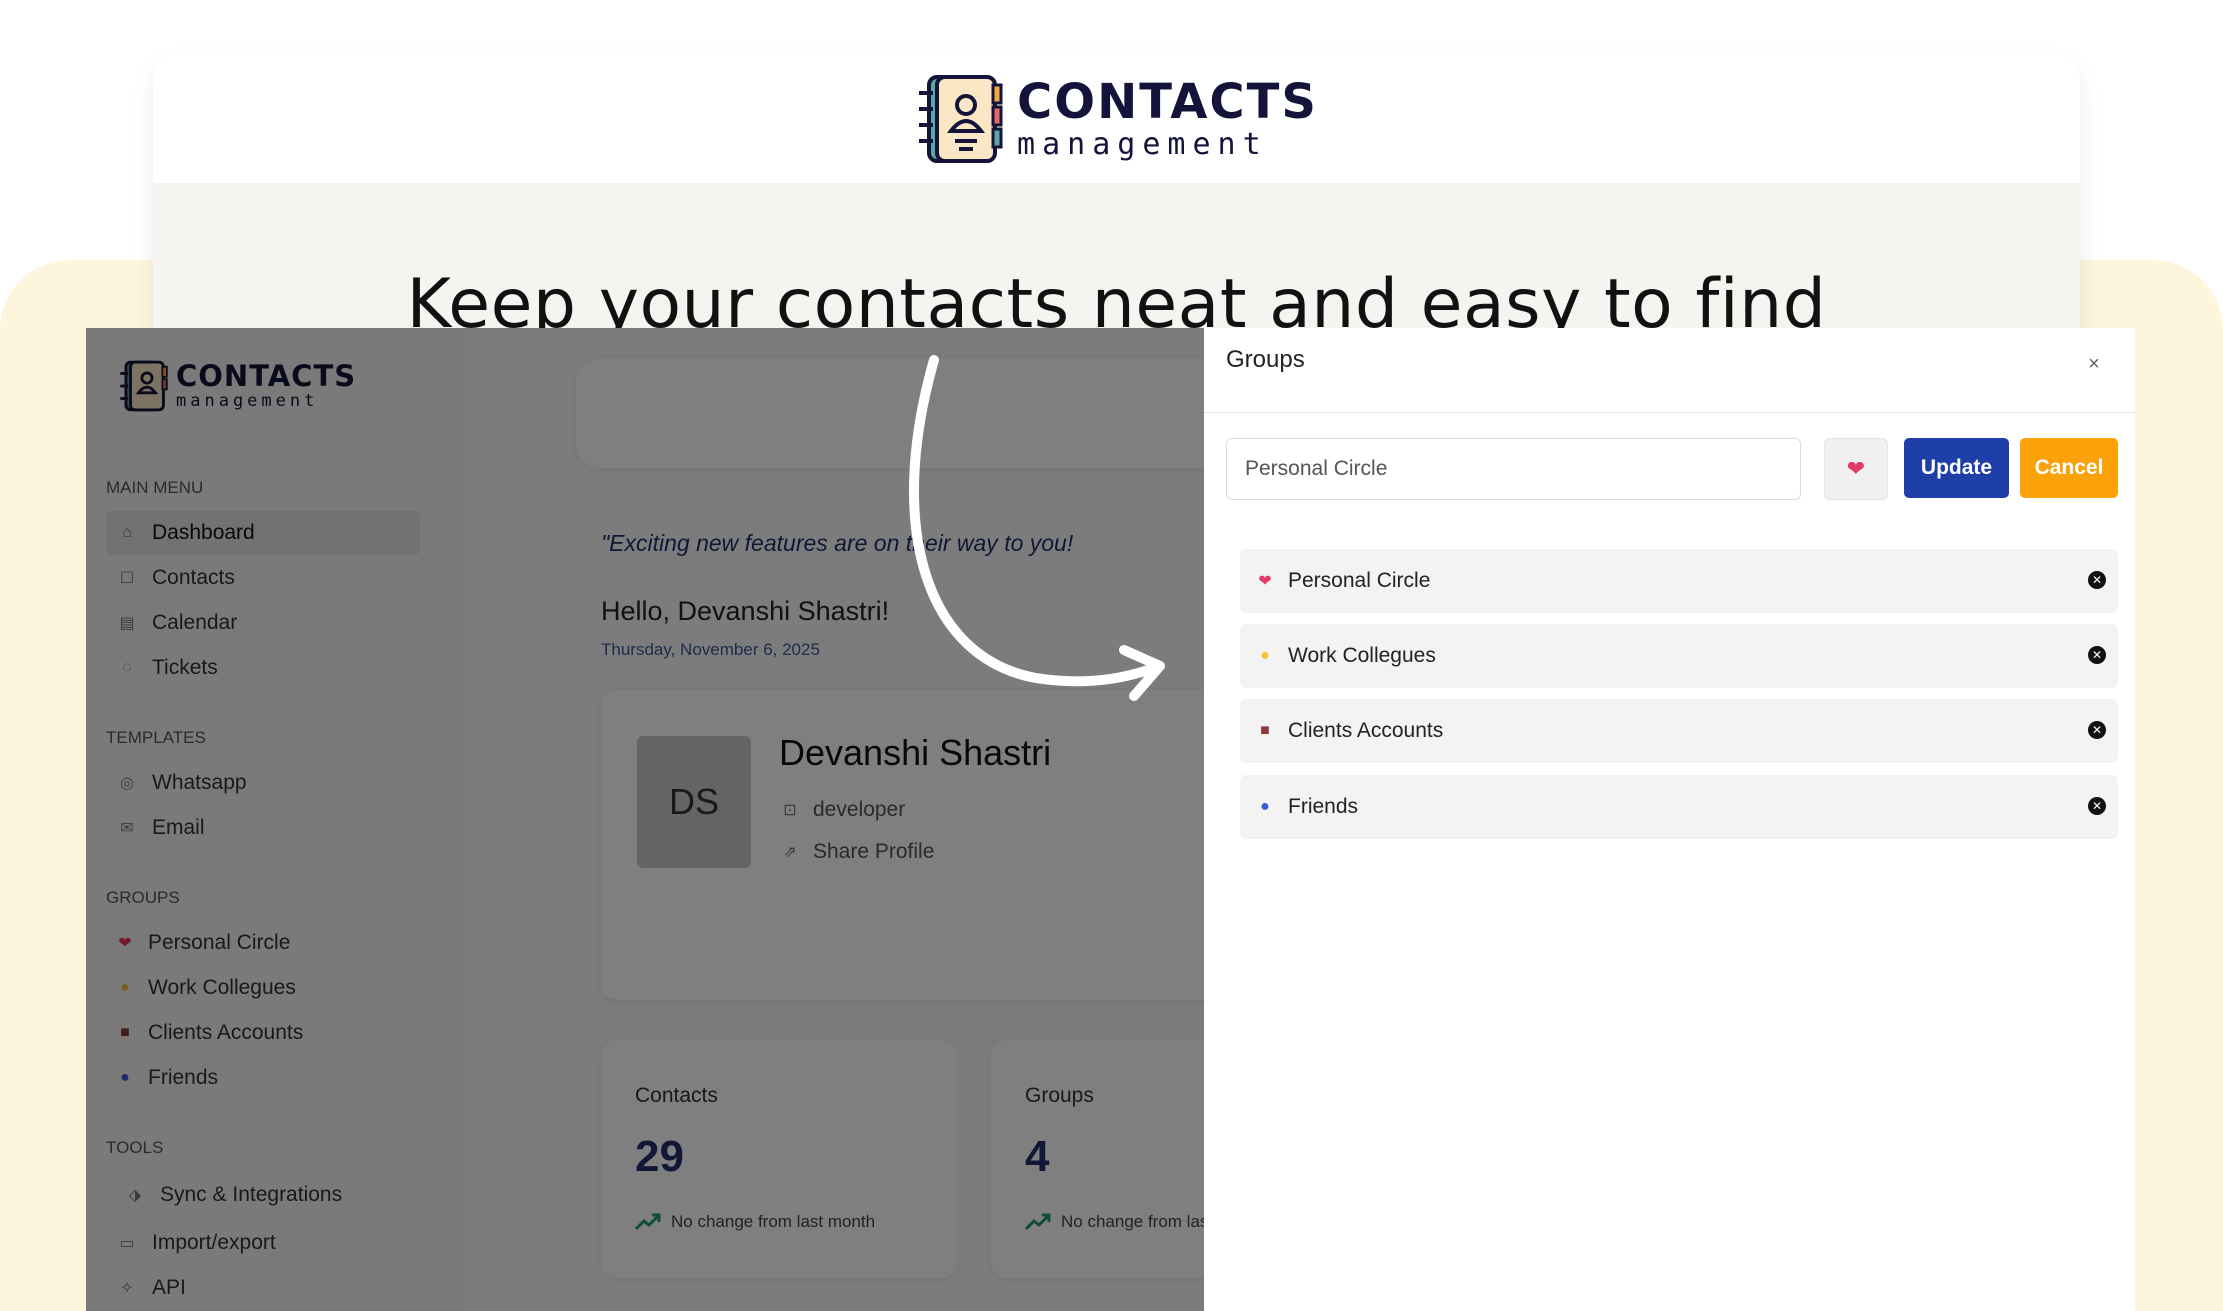 The height and width of the screenshot is (1311, 2223). Describe the element at coordinates (1679, 581) in the screenshot. I see `group-row-personal-circle: ❤ Personal Circle ✕` at that location.